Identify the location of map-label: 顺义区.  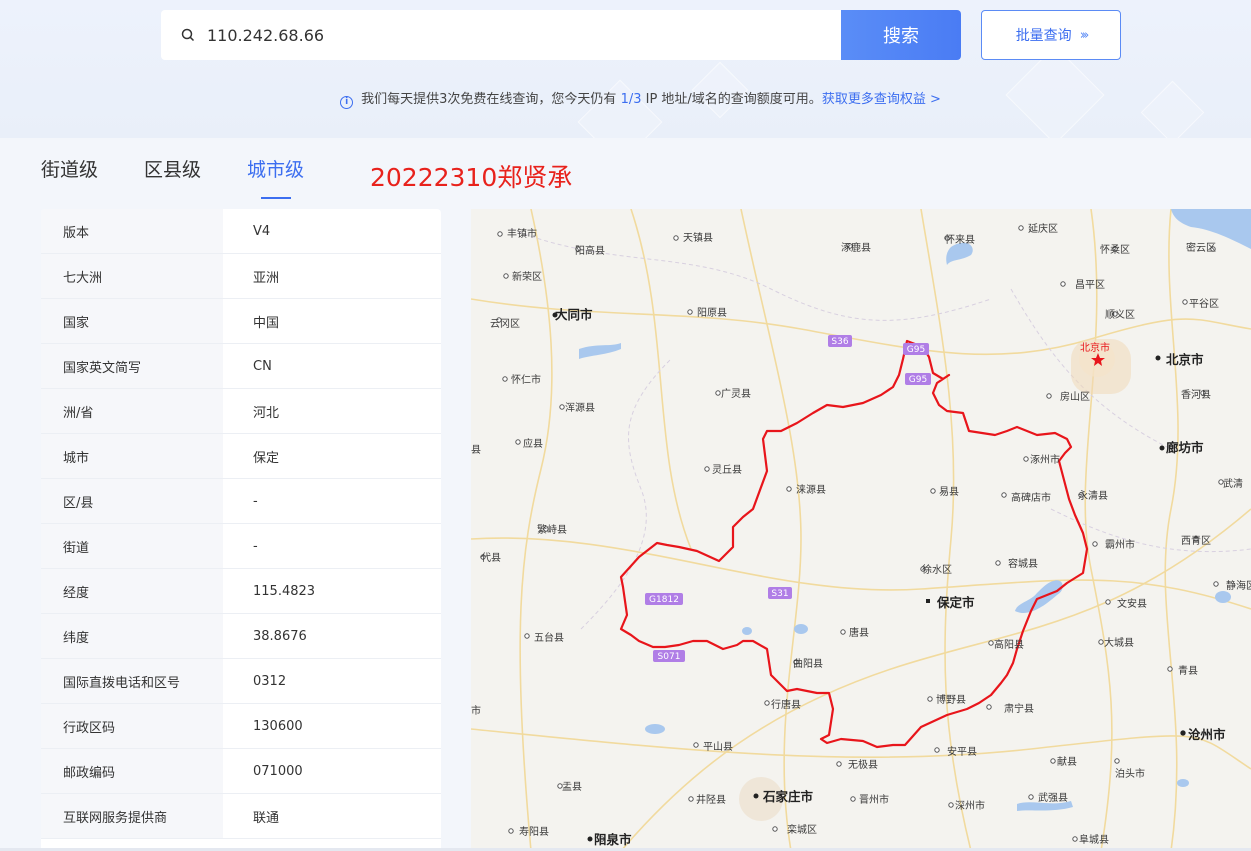
(1120, 315).